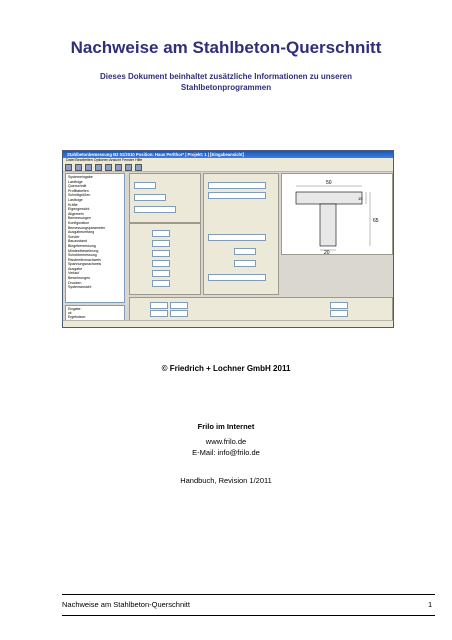 The width and height of the screenshot is (452, 640). I want to click on email-link: E-Mail: info@frilo.de, so click(226, 452).